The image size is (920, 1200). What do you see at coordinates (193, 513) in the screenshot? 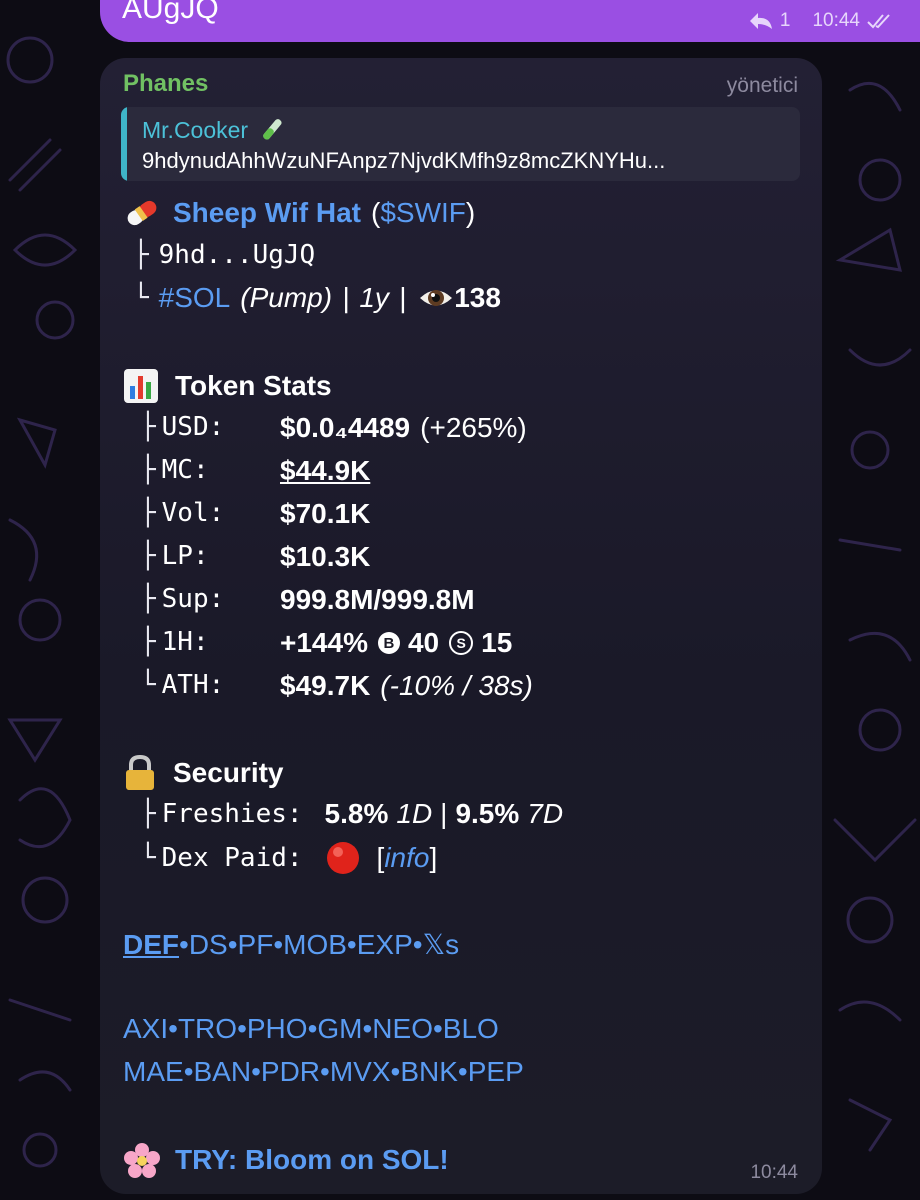
I see `stat-label: Vol:` at bounding box center [193, 513].